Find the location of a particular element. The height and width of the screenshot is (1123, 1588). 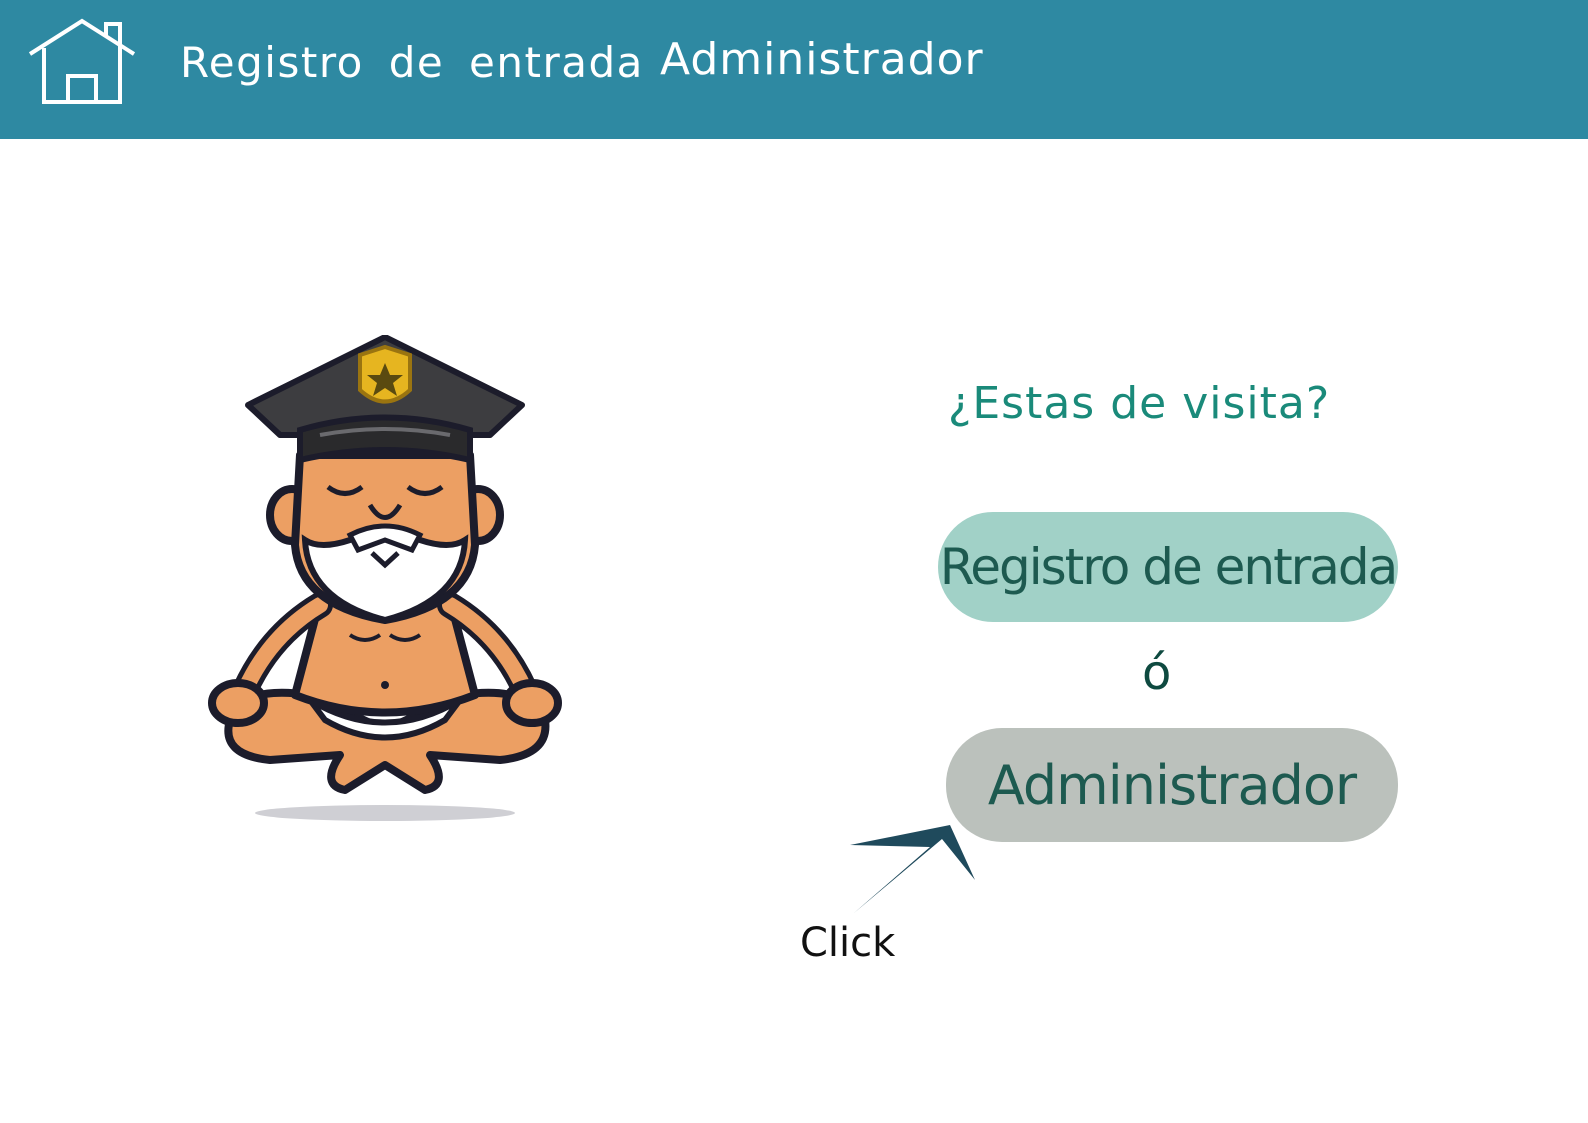

top-navigation-bar: Registro de entrada Administrador is located at coordinates (794, 69).